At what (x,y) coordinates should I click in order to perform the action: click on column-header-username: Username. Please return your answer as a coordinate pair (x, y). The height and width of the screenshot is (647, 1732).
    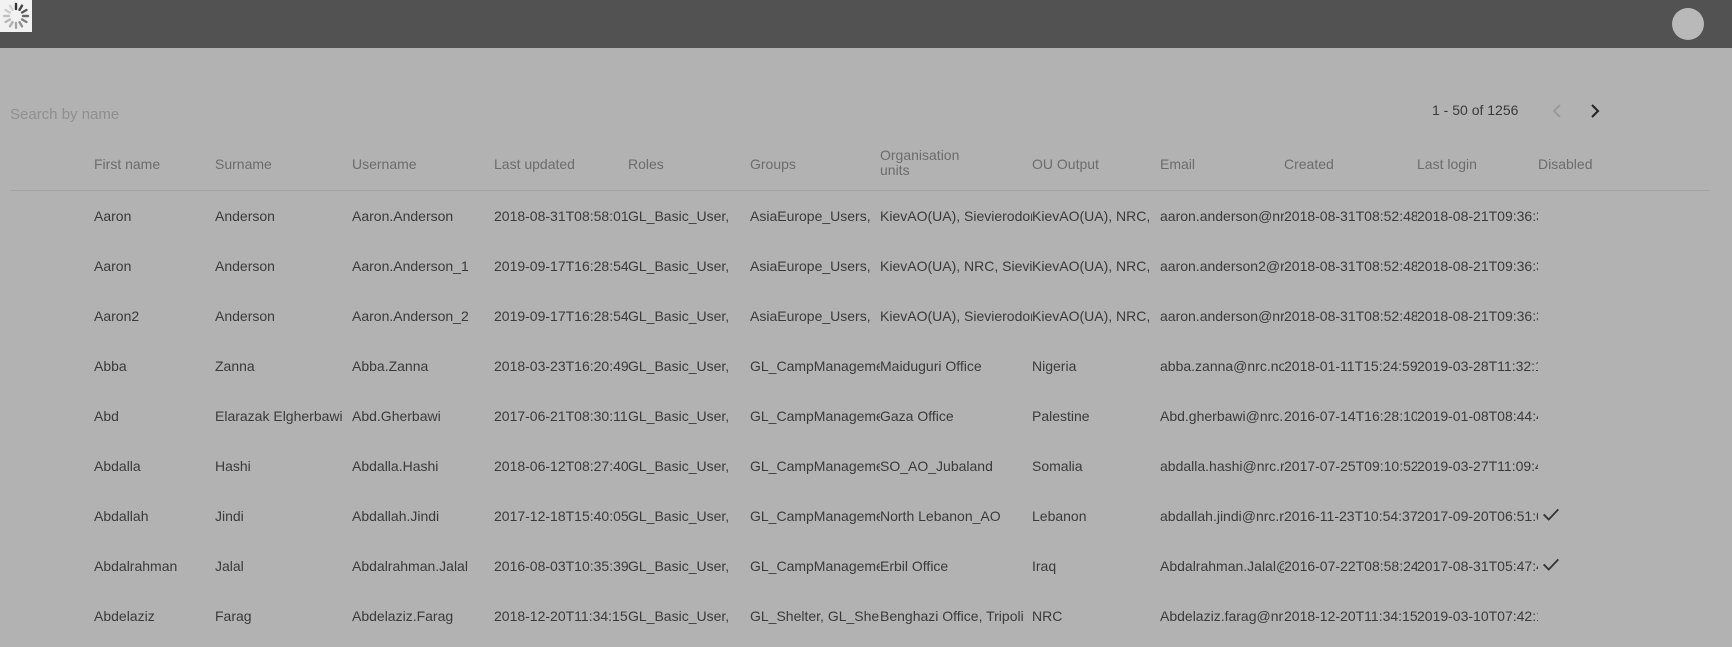
    Looking at the image, I should click on (384, 164).